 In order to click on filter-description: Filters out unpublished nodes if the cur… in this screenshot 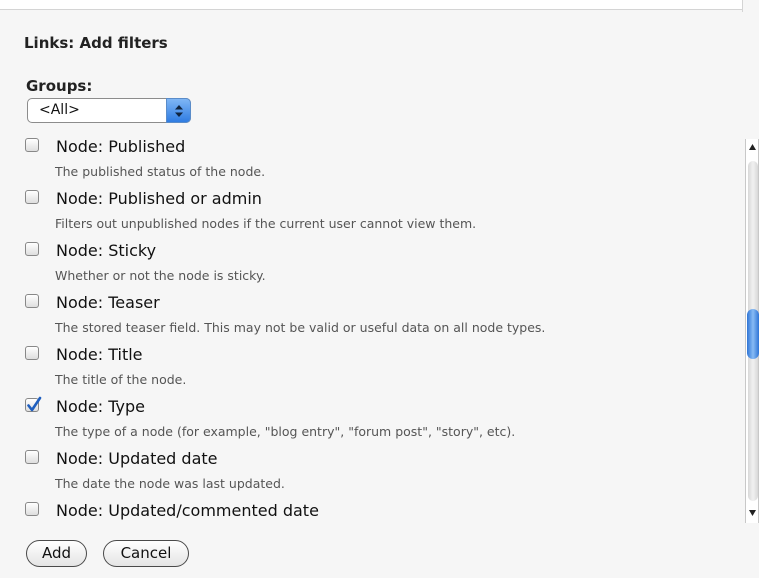, I will do `click(266, 223)`.